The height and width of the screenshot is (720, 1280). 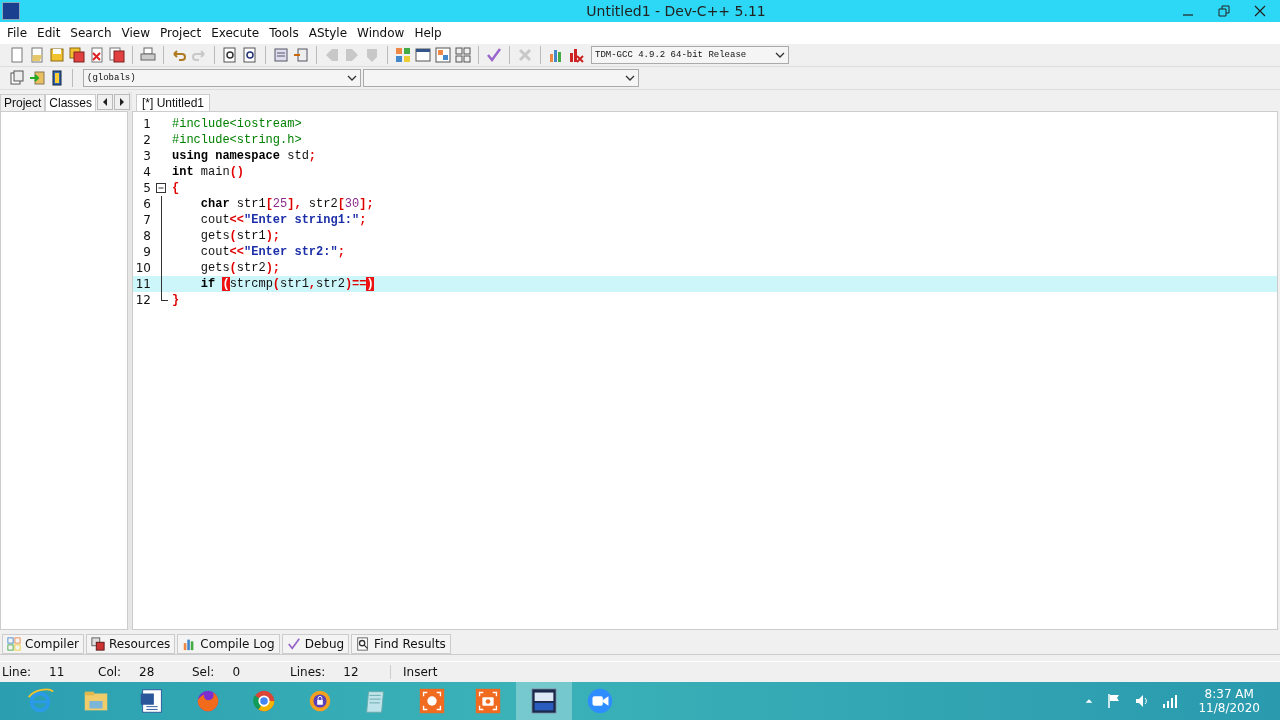 I want to click on rebuild-icon, so click(x=463, y=55).